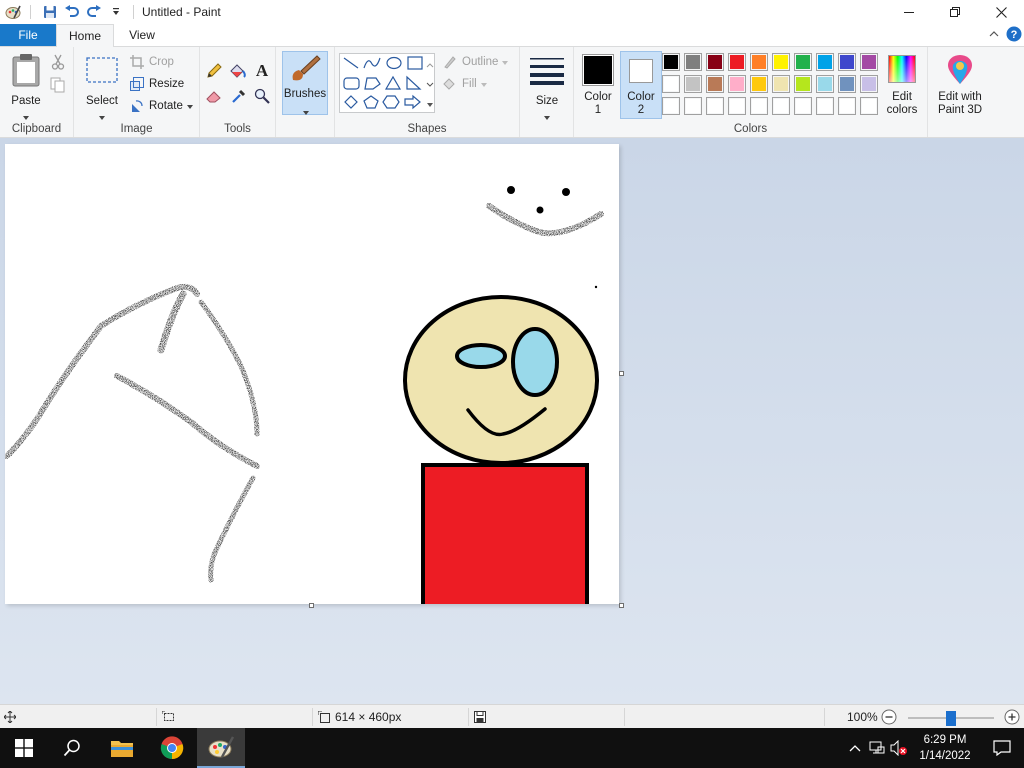  I want to click on resize-handle-right, so click(621, 373).